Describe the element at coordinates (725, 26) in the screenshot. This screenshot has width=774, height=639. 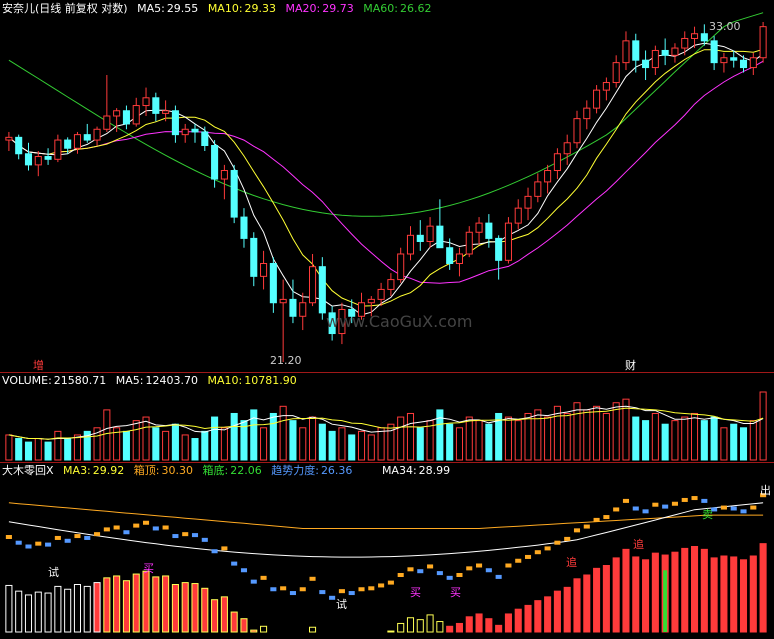
I see `high-price-label: 33.00` at that location.